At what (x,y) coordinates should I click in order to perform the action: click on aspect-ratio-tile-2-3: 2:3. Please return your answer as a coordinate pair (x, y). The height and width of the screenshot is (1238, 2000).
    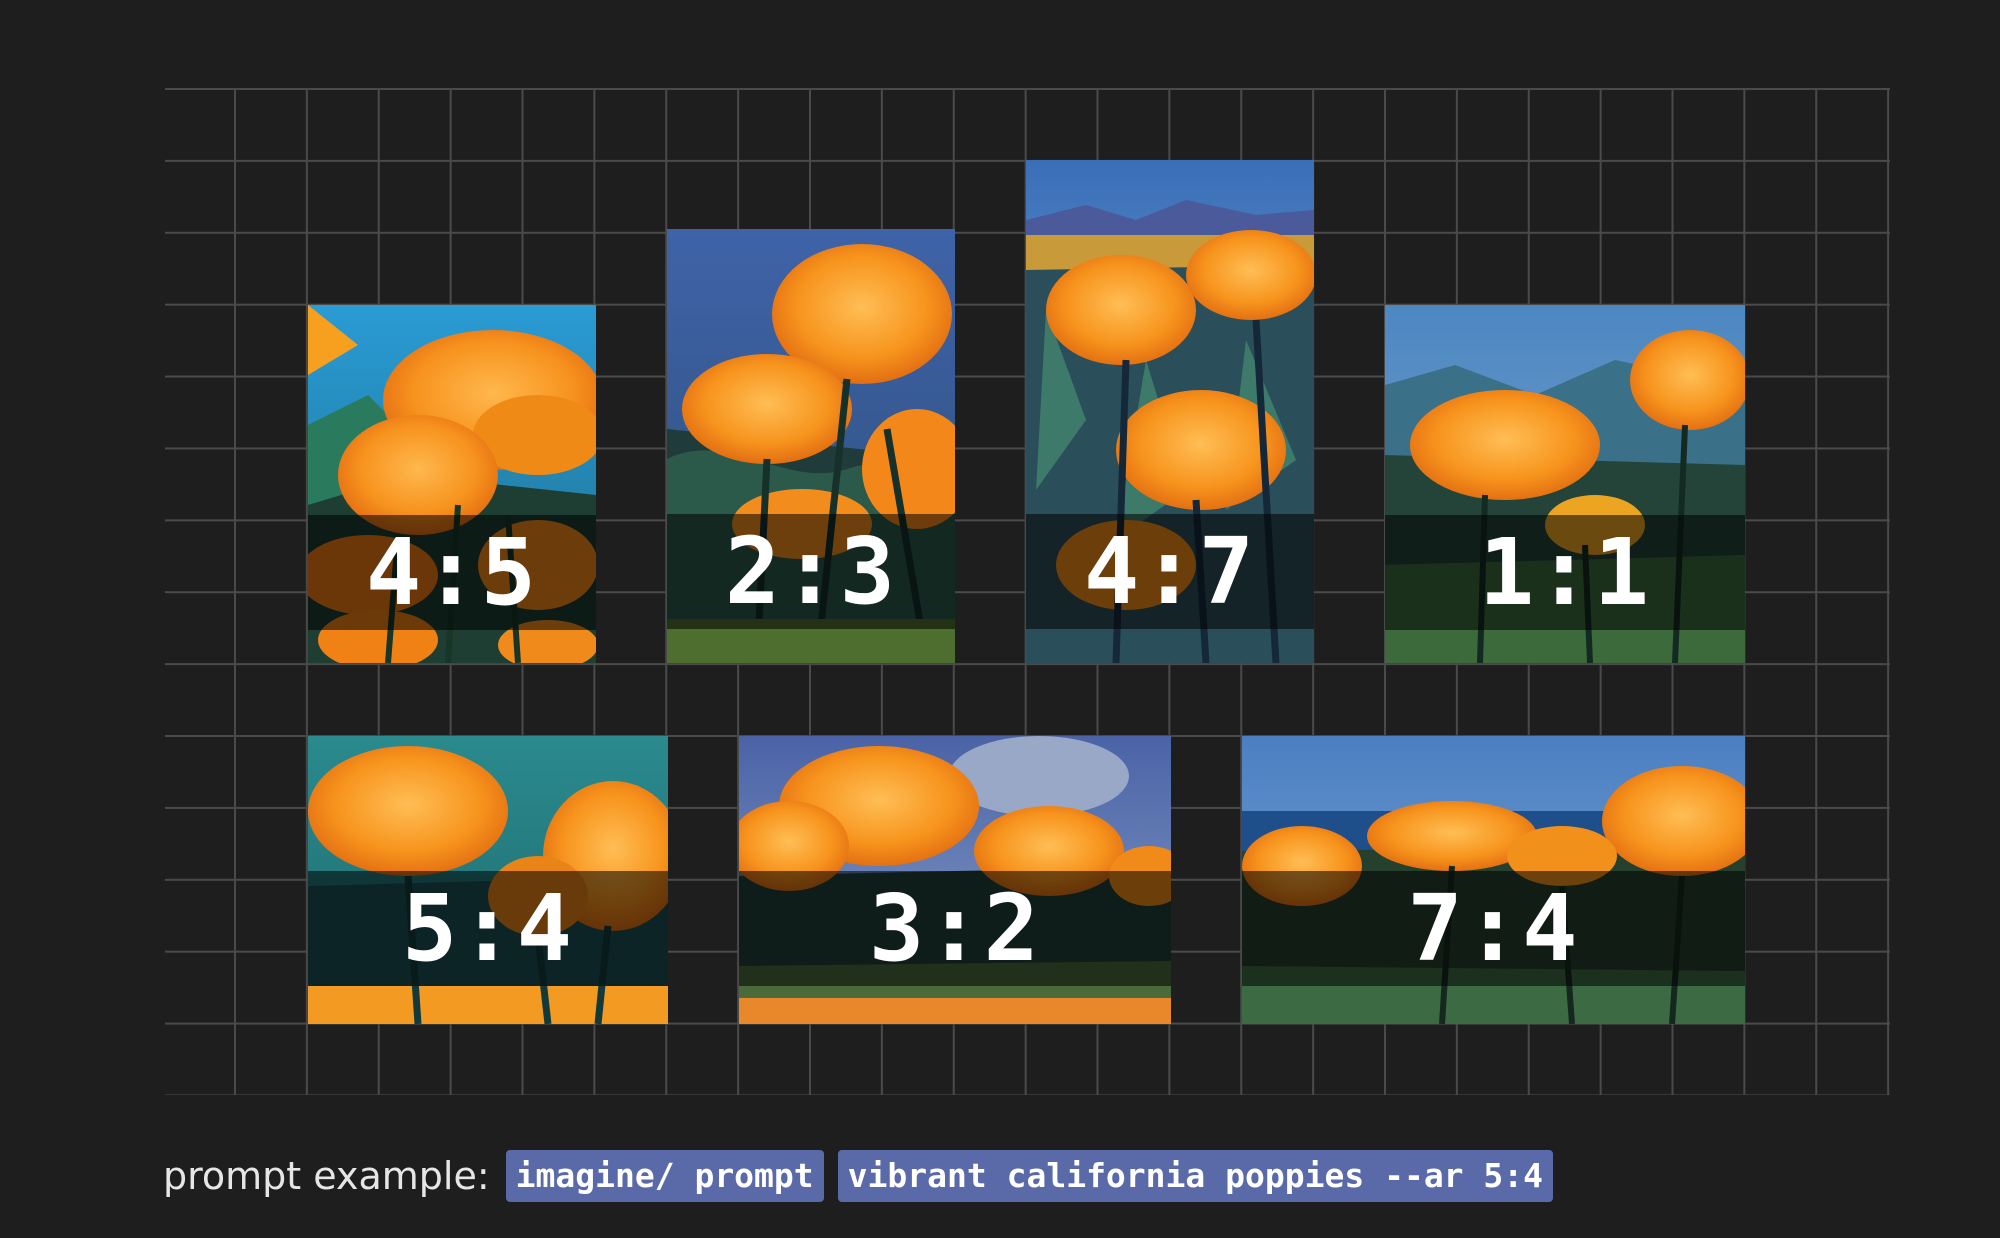
    Looking at the image, I should click on (811, 446).